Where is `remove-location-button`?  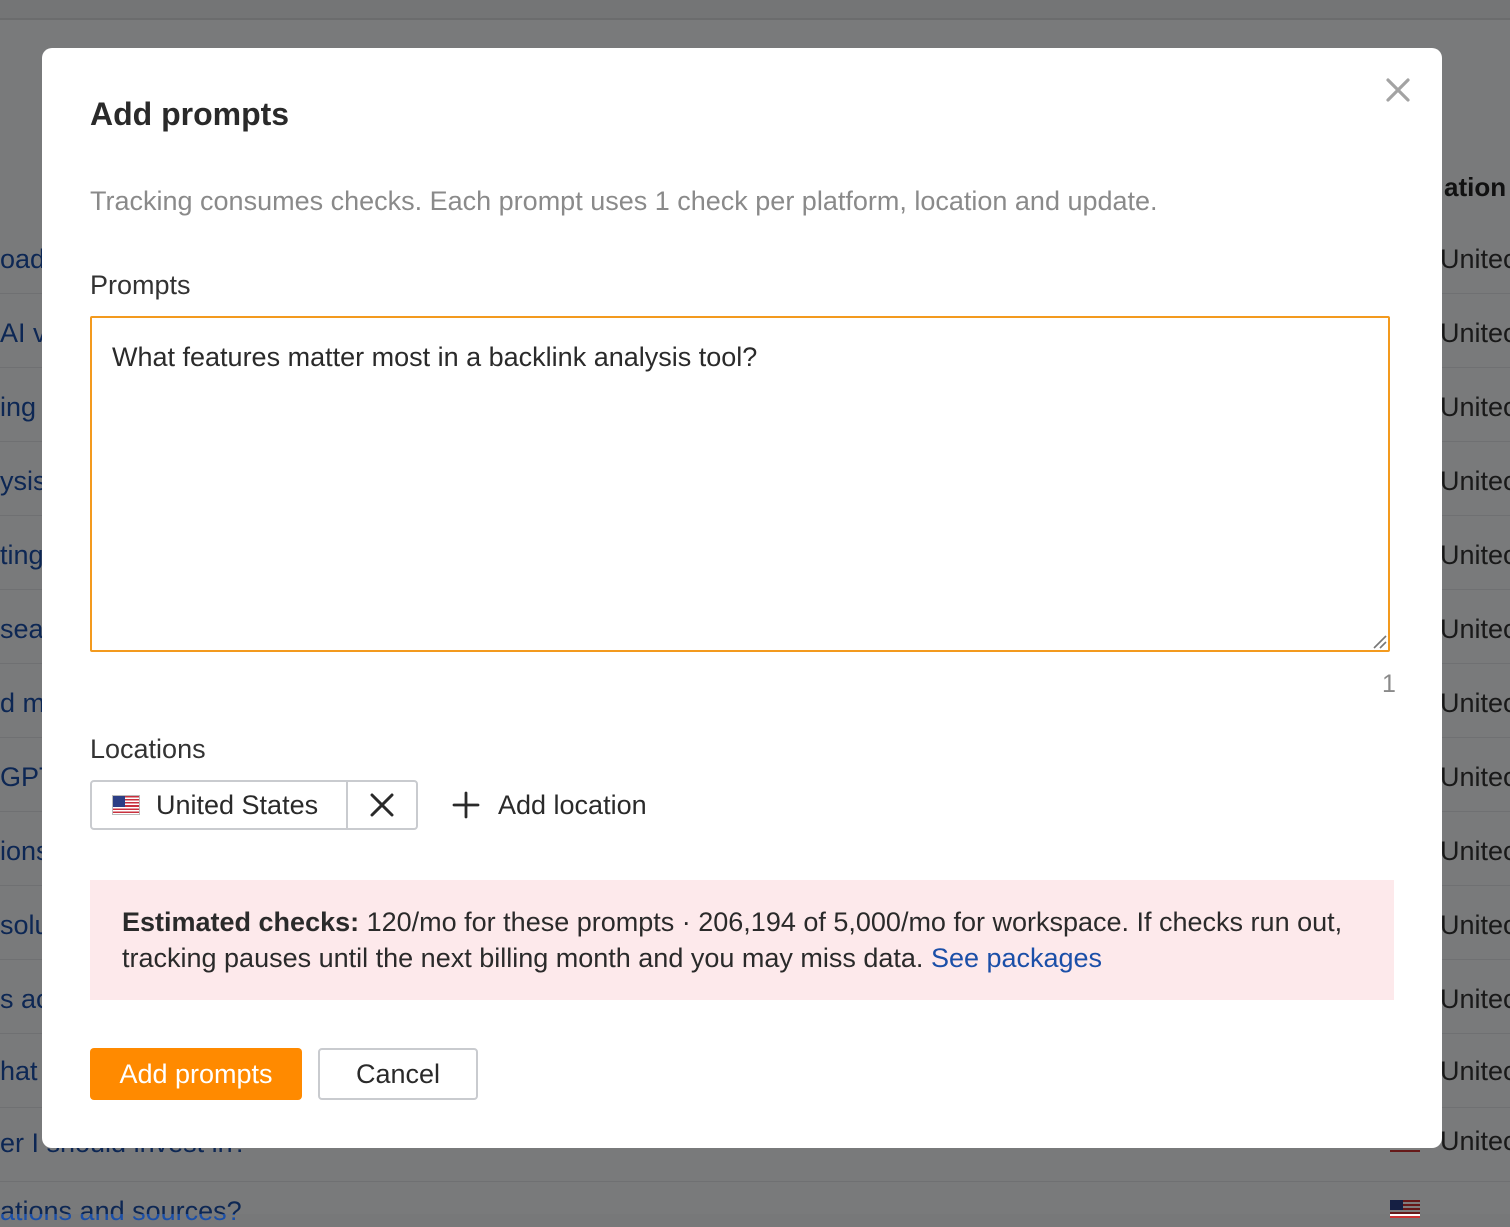
remove-location-button is located at coordinates (381, 805).